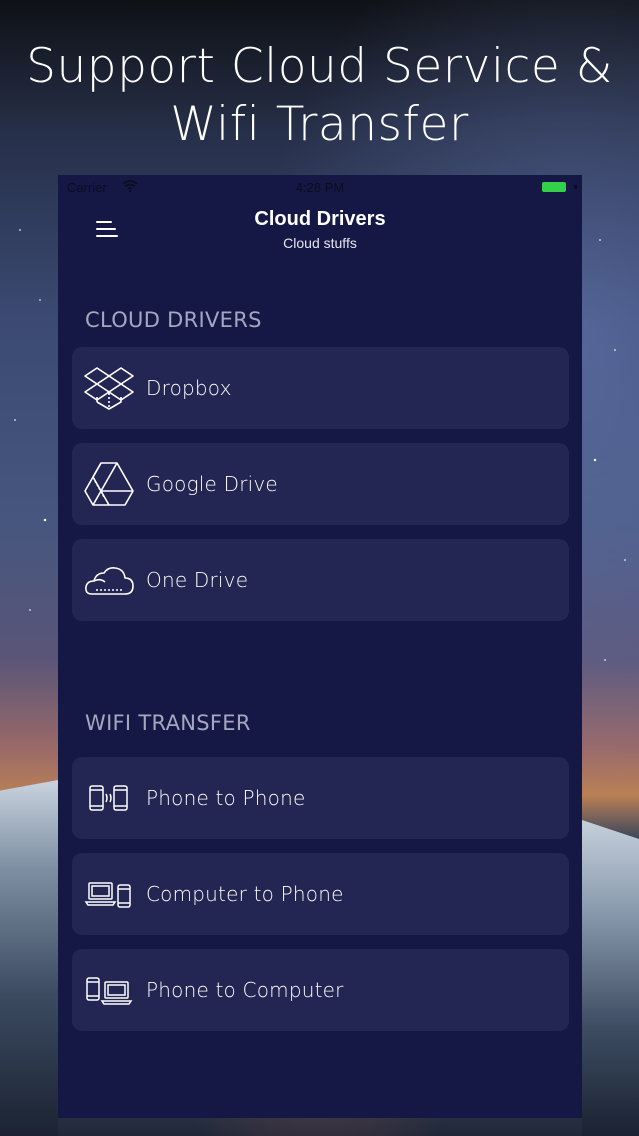 Image resolution: width=639 pixels, height=1136 pixels. Describe the element at coordinates (319, 124) in the screenshot. I see `headline-line-2: Wifi Transfer` at that location.